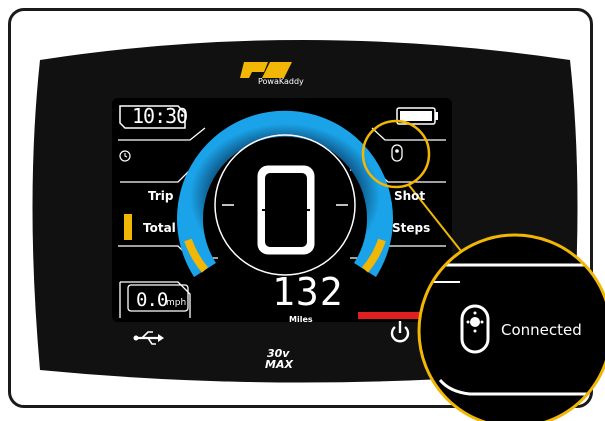 The width and height of the screenshot is (605, 421). I want to click on shot-label: Shot, so click(409, 196).